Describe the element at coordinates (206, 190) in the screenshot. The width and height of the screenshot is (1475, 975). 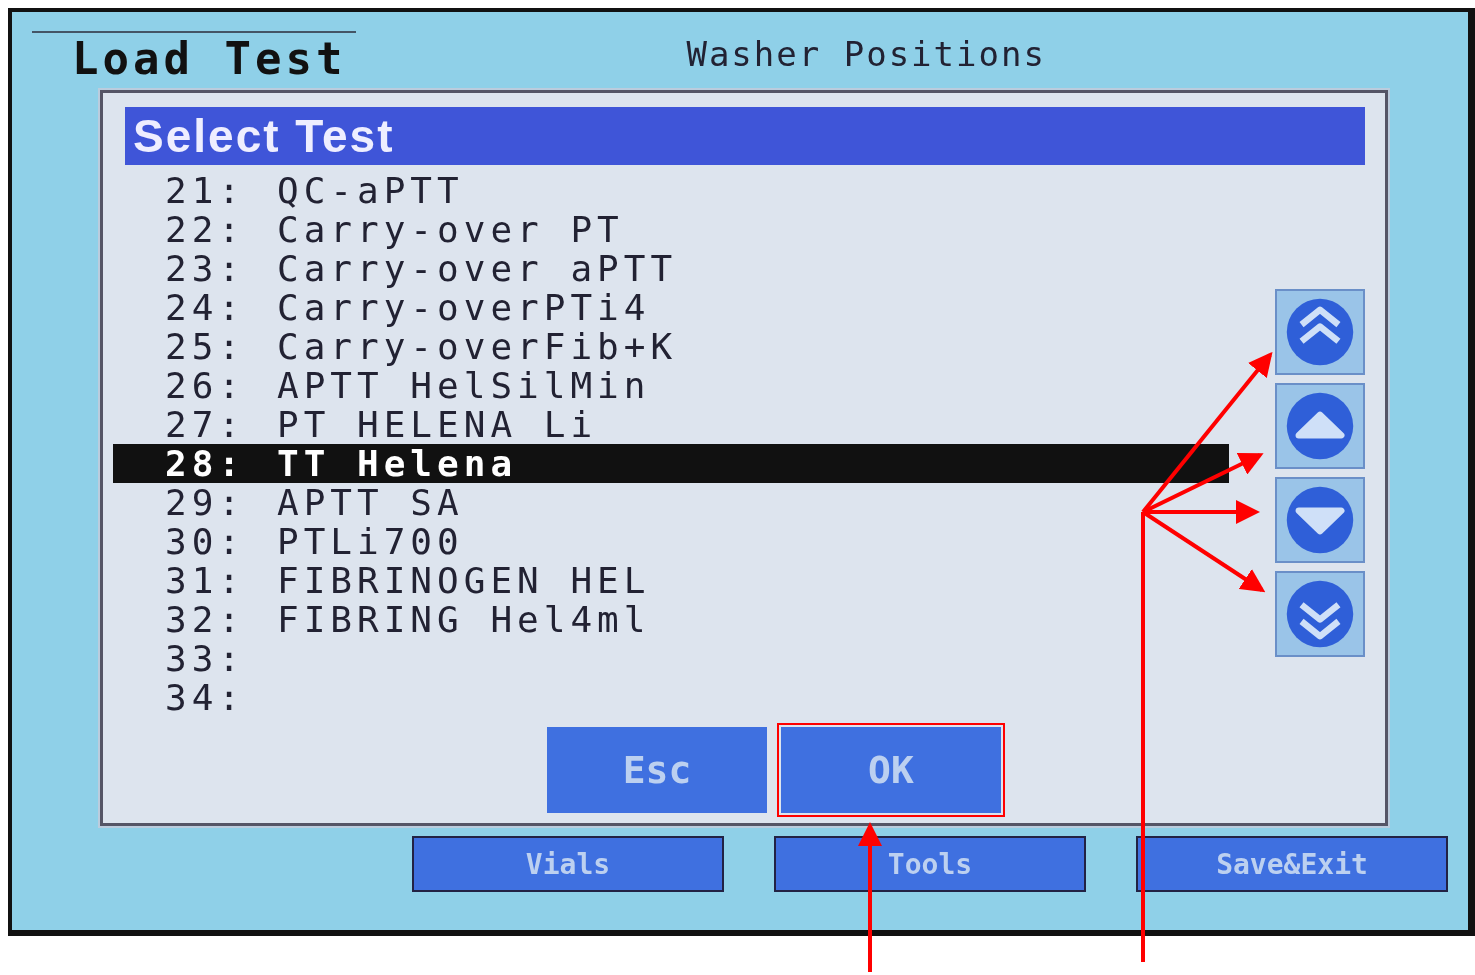
I see `test-number: 21:` at that location.